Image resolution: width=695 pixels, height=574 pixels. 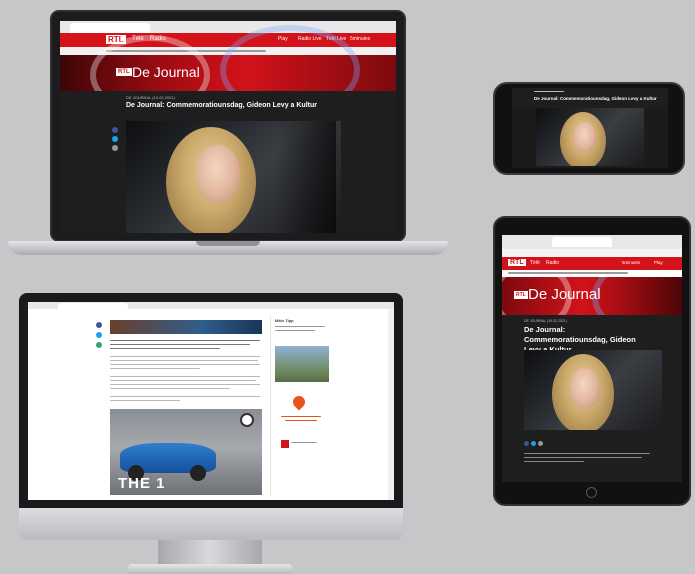 I want to click on tablet-email-icon, so click(x=540, y=443).